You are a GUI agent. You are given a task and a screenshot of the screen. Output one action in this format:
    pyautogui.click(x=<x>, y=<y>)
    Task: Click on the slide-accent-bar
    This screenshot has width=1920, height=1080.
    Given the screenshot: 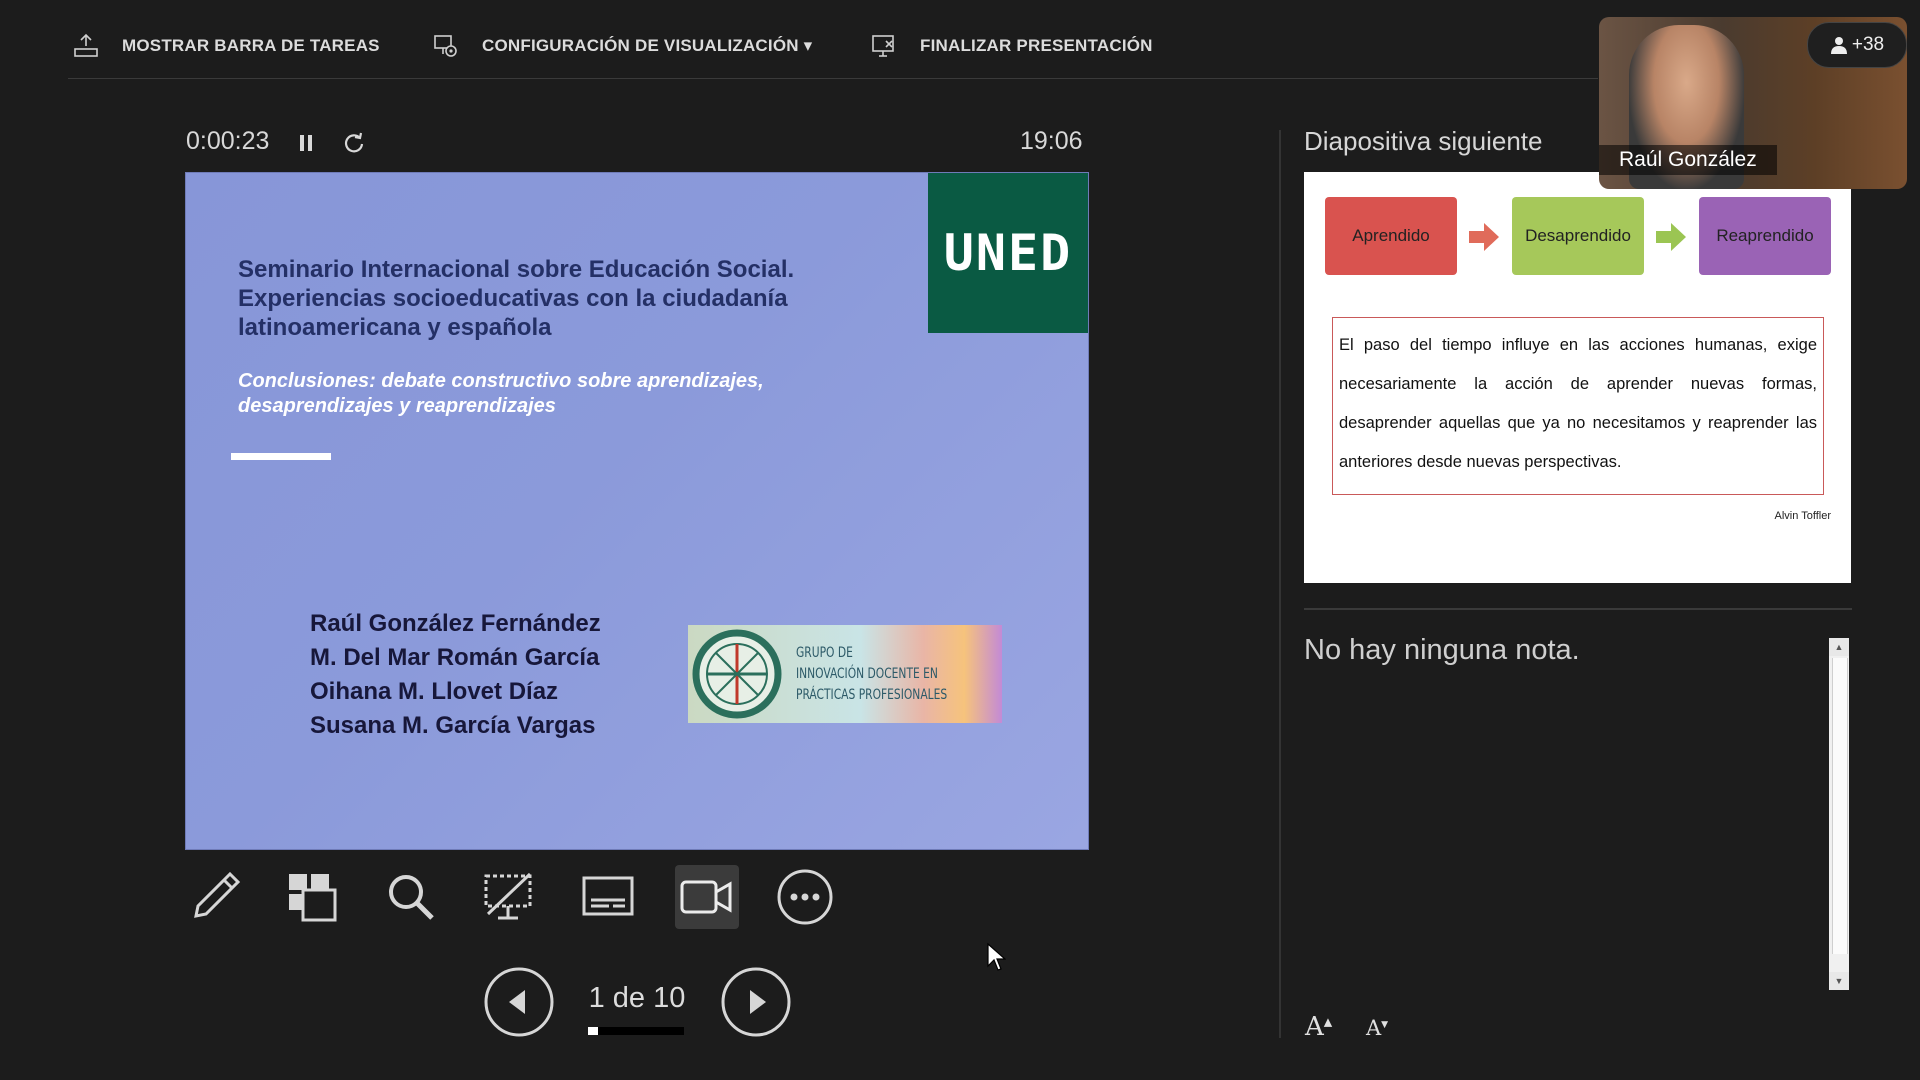 What is the action you would take?
    pyautogui.click(x=281, y=456)
    